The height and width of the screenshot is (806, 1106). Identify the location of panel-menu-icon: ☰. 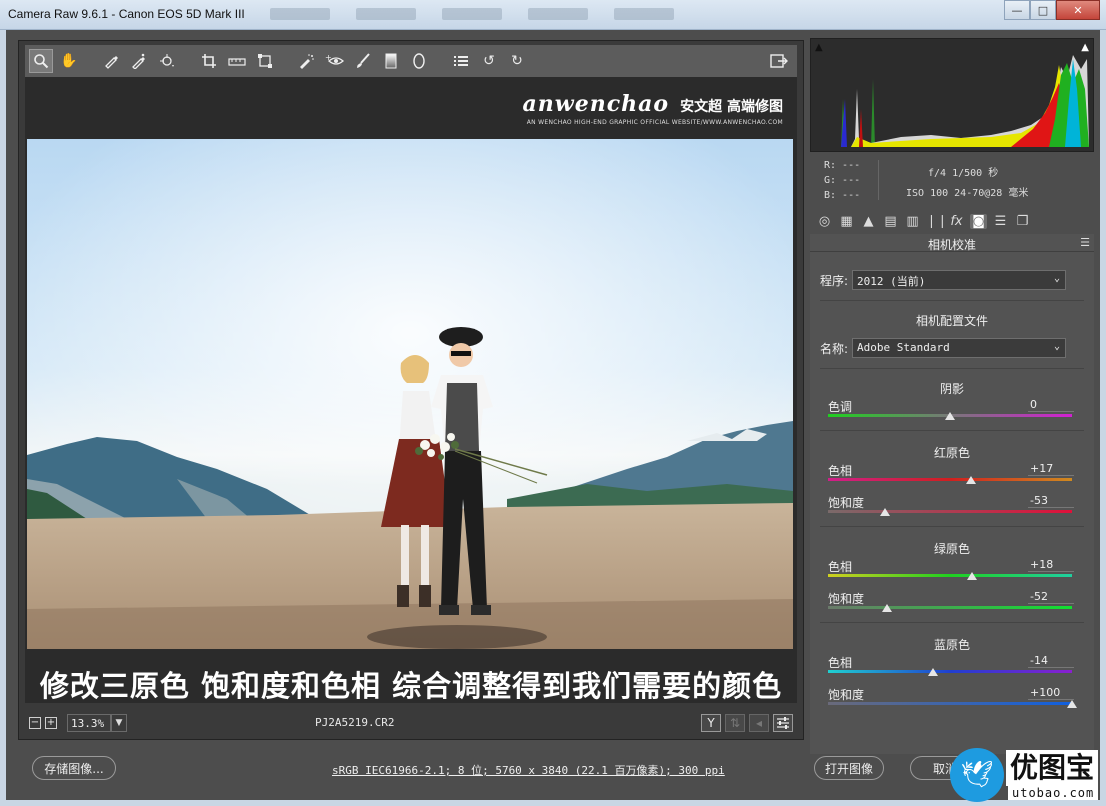
(1085, 242).